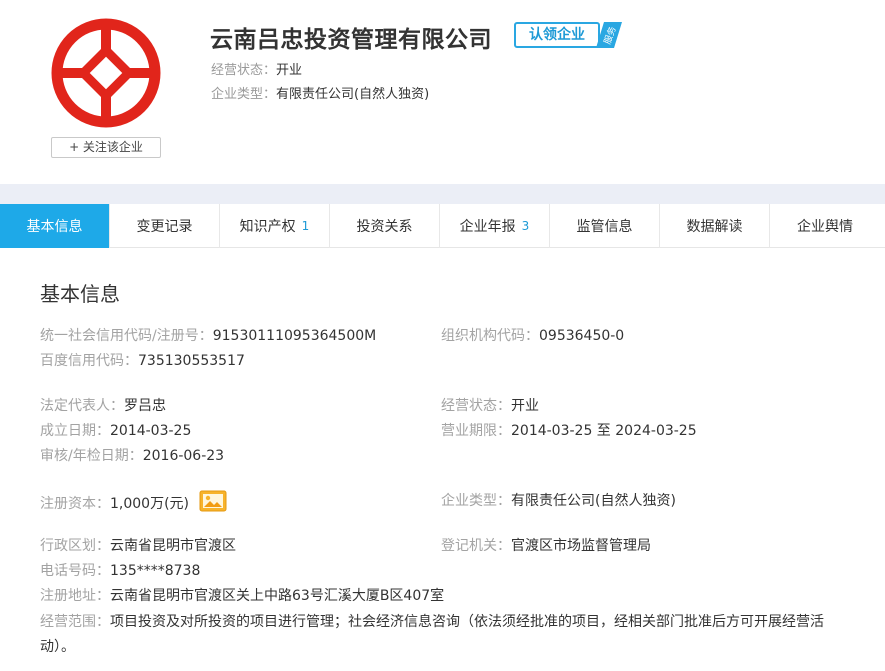 The image size is (885, 671). I want to click on company-type-field: 企业类型：有限责任公司(自然人独资), so click(558, 500).